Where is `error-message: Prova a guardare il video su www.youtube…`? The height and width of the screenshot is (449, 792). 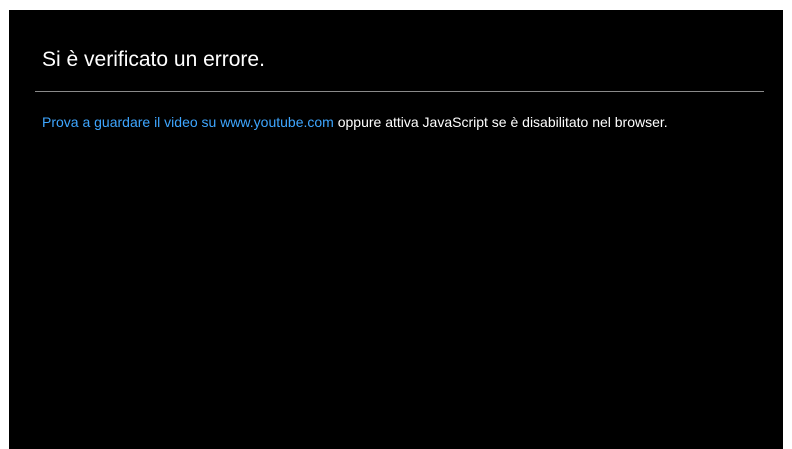
error-message: Prova a guardare il video su www.youtube… is located at coordinates (387, 122).